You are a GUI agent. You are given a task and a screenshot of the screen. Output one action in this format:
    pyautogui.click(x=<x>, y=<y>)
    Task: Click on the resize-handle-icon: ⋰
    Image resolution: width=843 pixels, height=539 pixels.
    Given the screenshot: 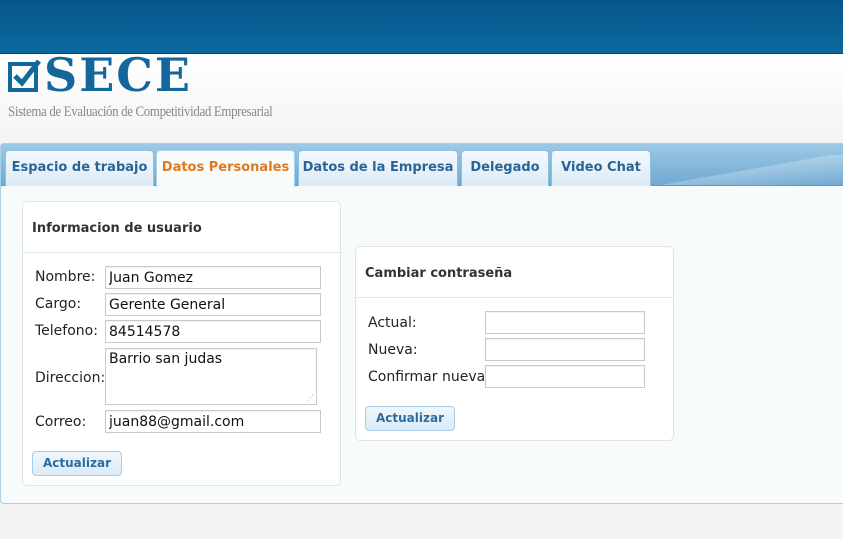 What is the action you would take?
    pyautogui.click(x=310, y=398)
    